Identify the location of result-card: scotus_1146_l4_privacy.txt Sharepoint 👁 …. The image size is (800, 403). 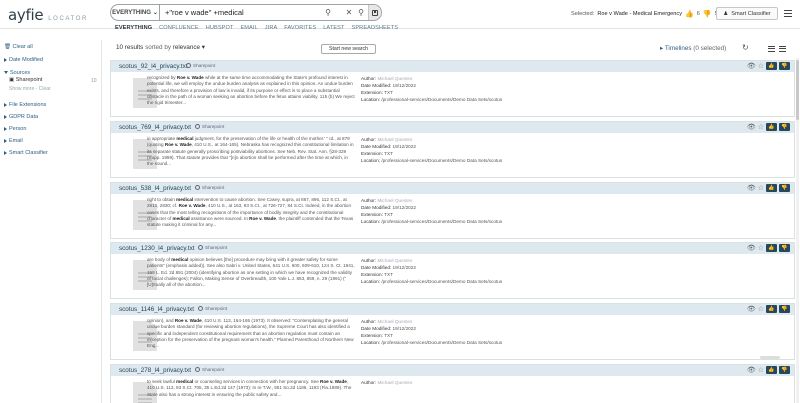
(452, 331).